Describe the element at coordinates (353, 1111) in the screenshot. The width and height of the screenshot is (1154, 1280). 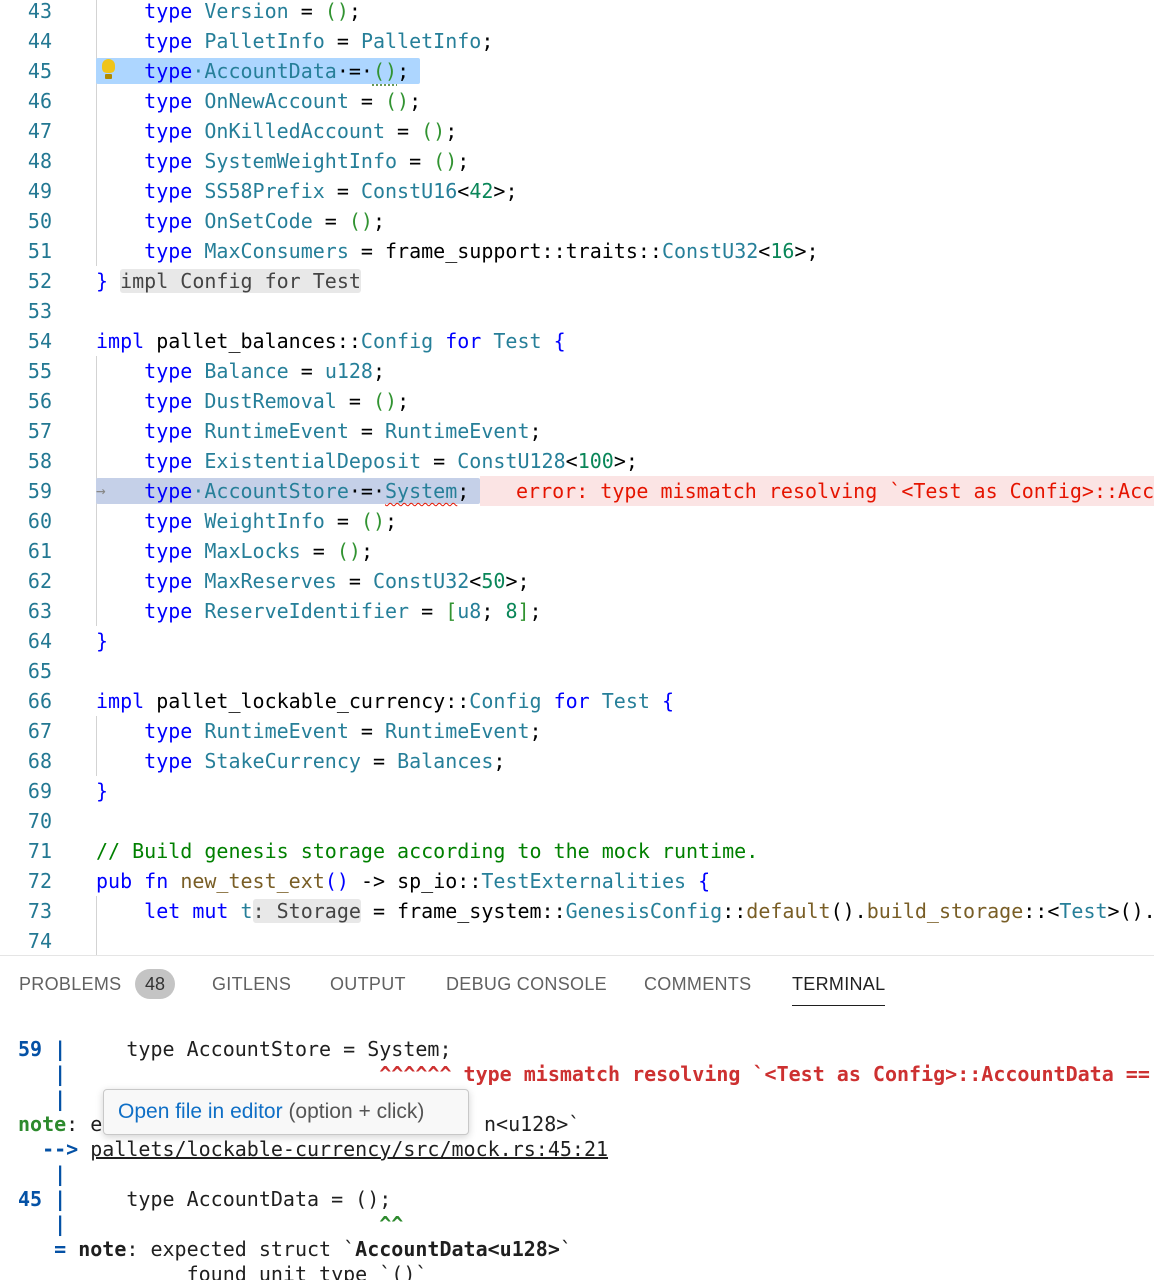
I see `tooltip-hint: (option + click)` at that location.